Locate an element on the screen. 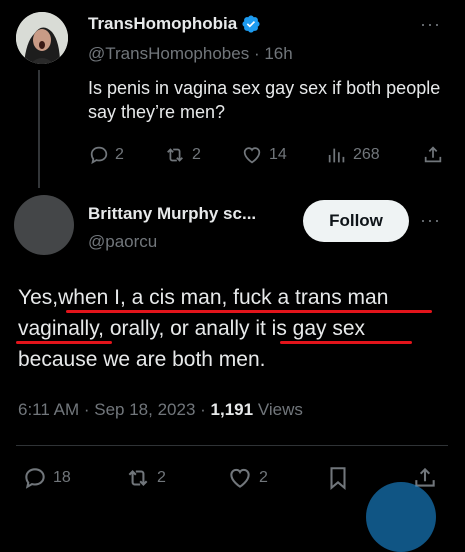  reply-more-options-icon: ··· is located at coordinates (430, 220).